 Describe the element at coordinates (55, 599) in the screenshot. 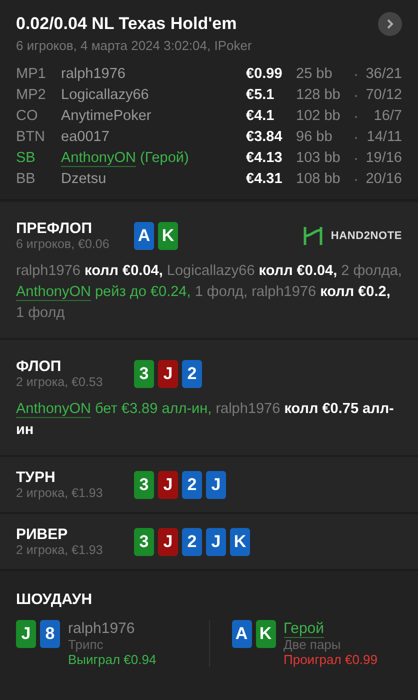

I see `showdown-title: ШОУДАУН` at that location.